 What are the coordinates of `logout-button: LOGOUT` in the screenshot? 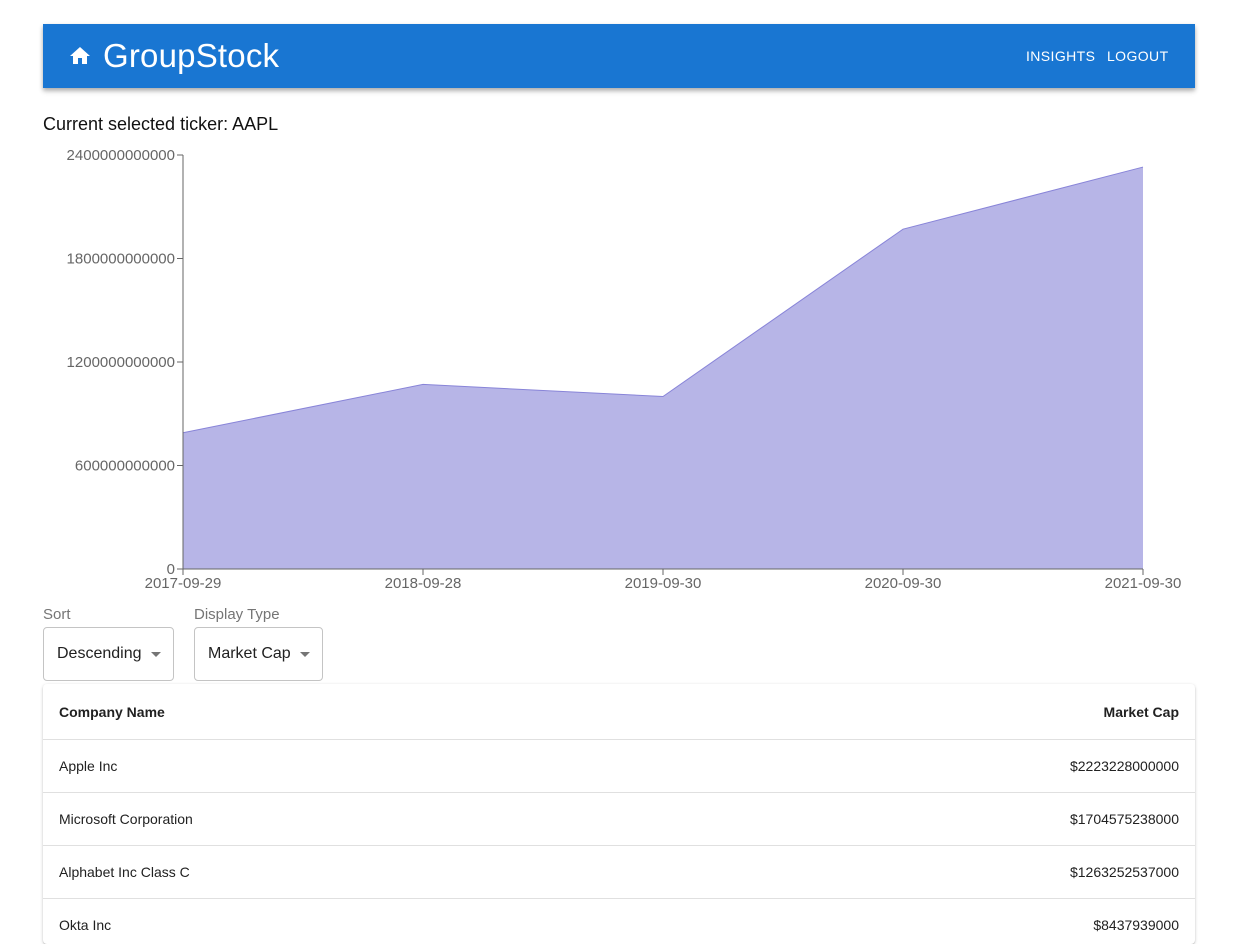 It's located at (1138, 56).